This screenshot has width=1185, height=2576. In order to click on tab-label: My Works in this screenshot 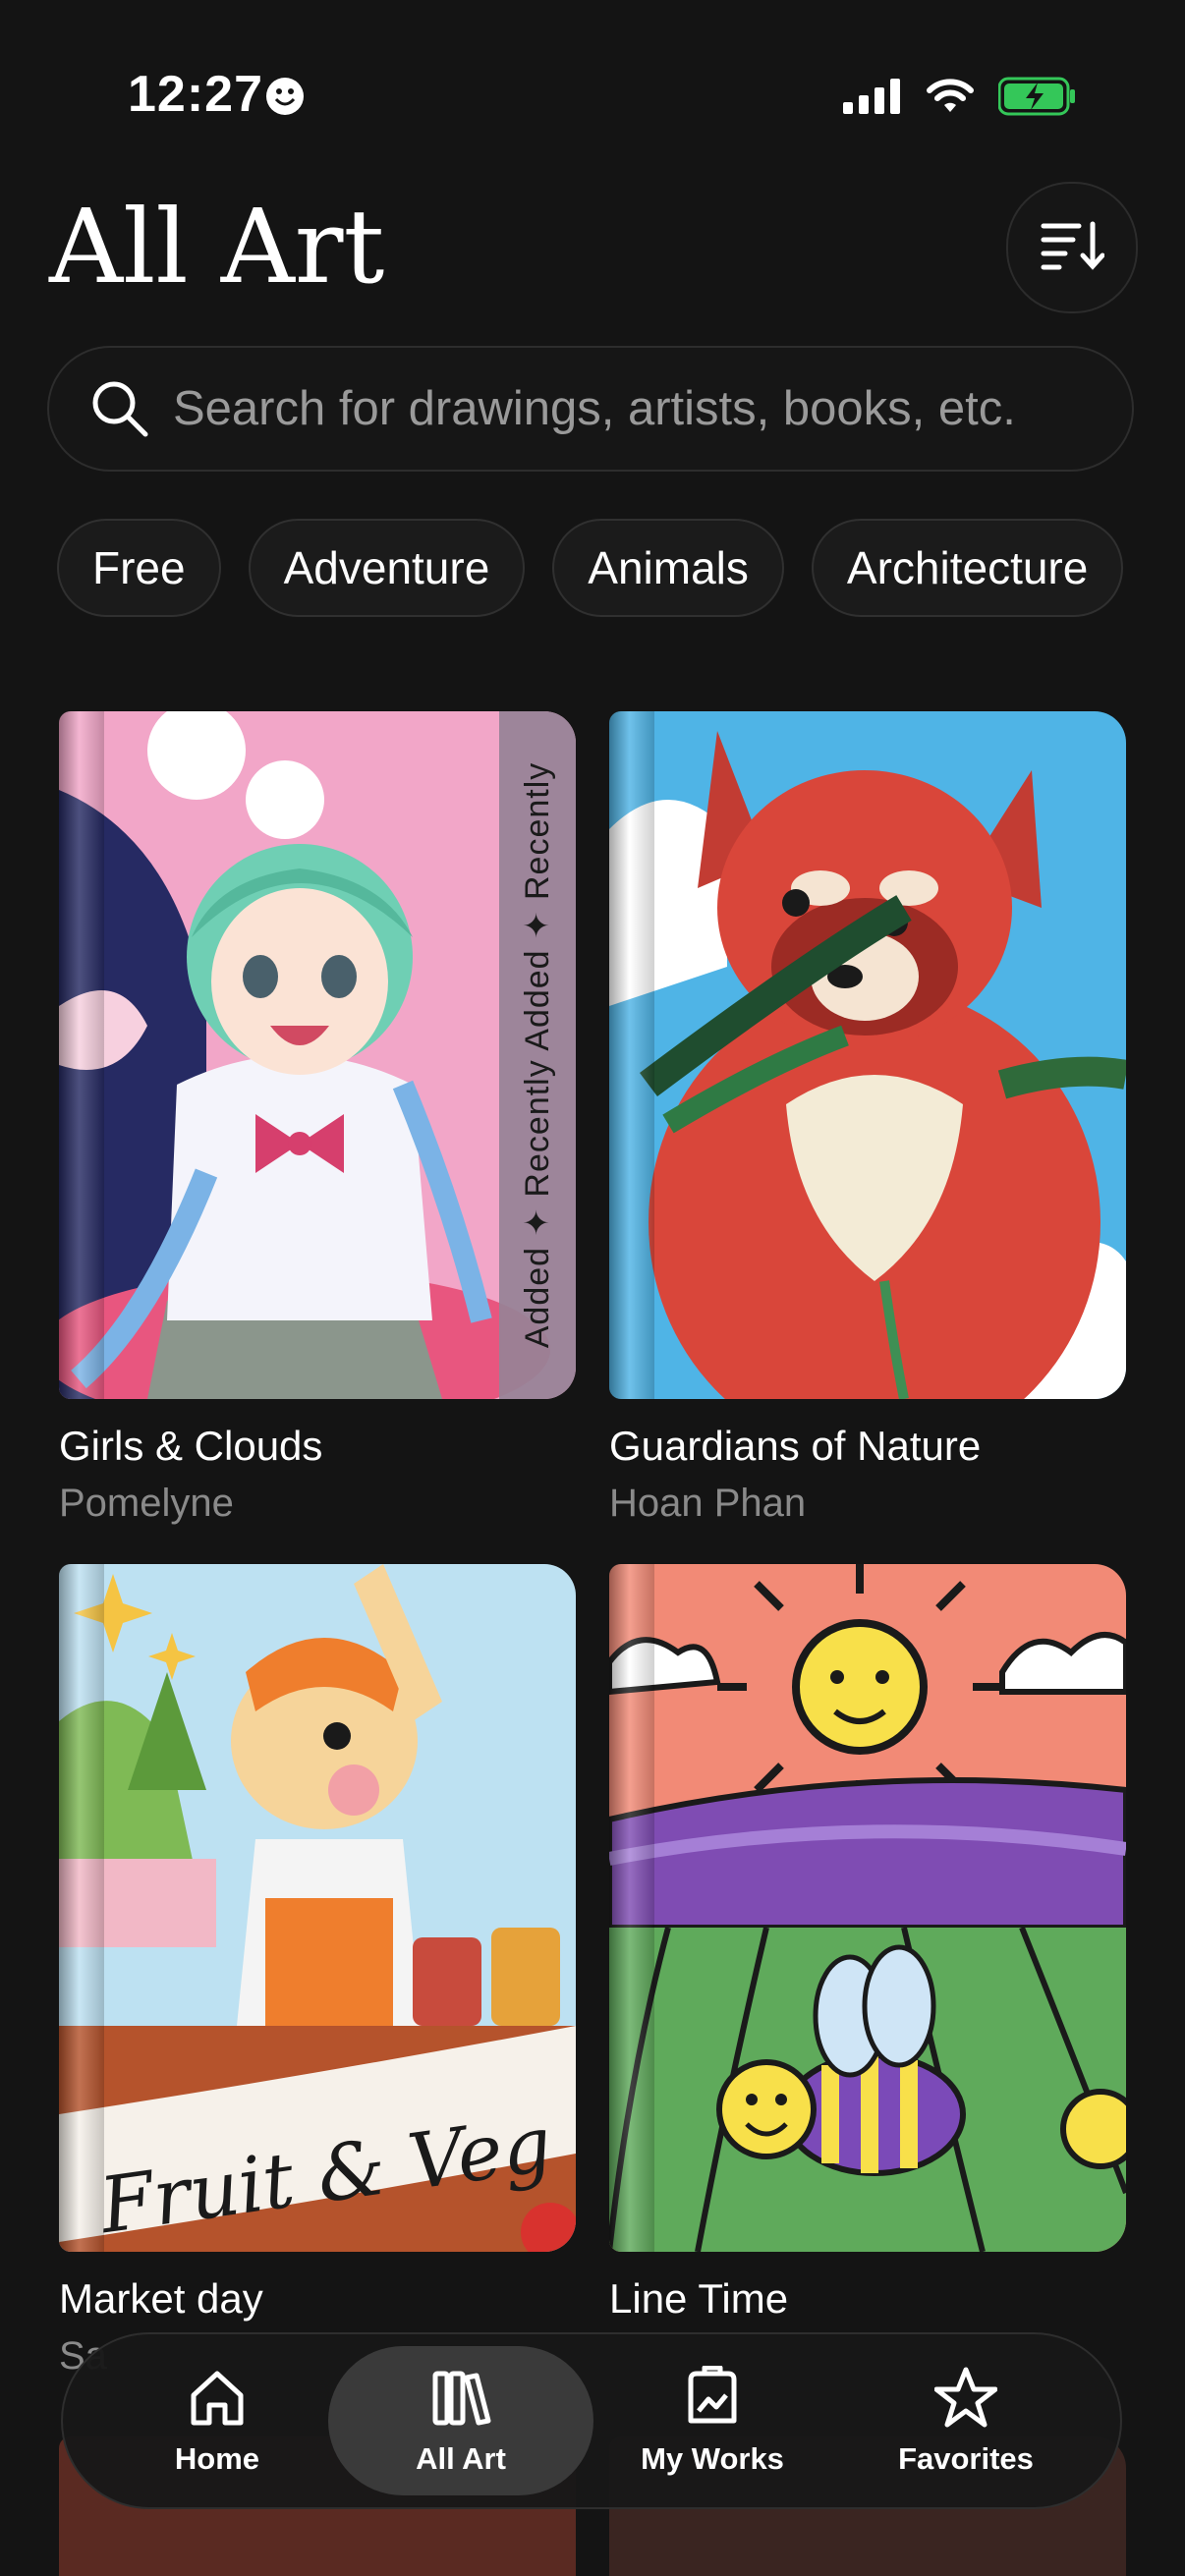, I will do `click(713, 2458)`.